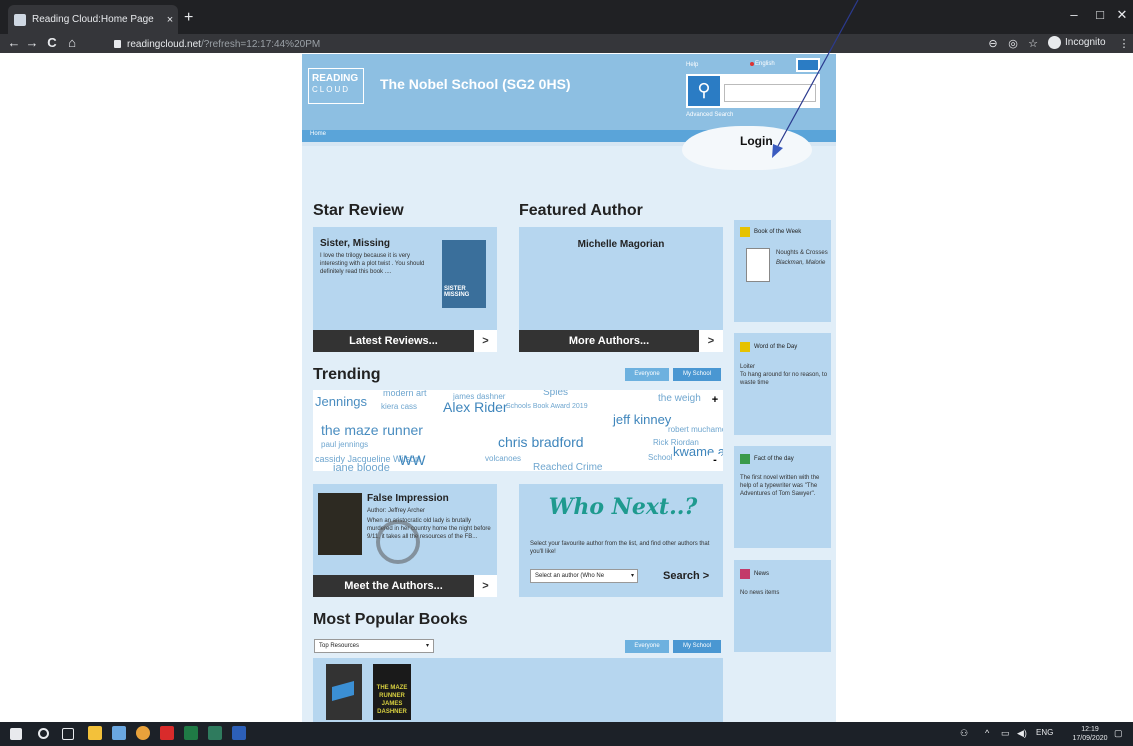  I want to click on trend-word: robert muchamore, so click(695, 429).